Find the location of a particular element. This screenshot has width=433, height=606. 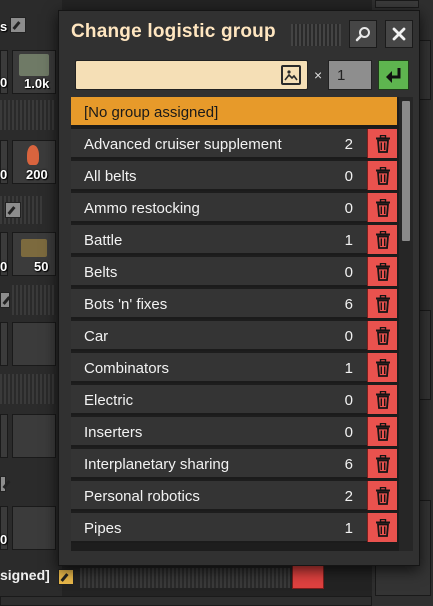

group-name: [No group assigned] is located at coordinates (151, 112).